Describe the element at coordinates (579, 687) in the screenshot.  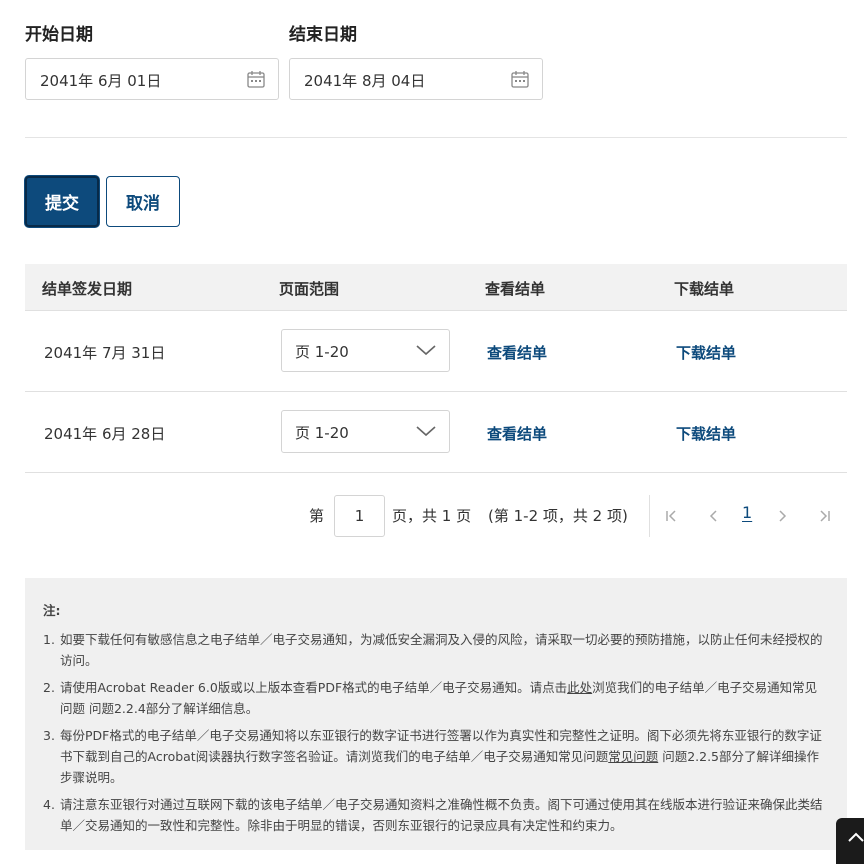
I see `here-link: 此处` at that location.